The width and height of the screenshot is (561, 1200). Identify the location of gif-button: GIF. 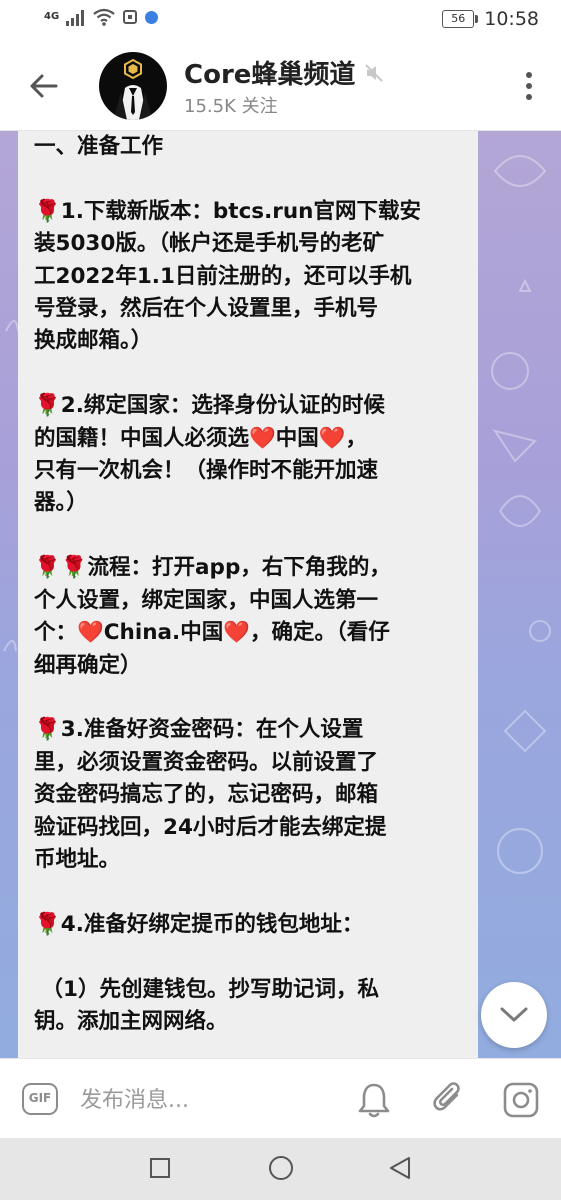
(40, 1099).